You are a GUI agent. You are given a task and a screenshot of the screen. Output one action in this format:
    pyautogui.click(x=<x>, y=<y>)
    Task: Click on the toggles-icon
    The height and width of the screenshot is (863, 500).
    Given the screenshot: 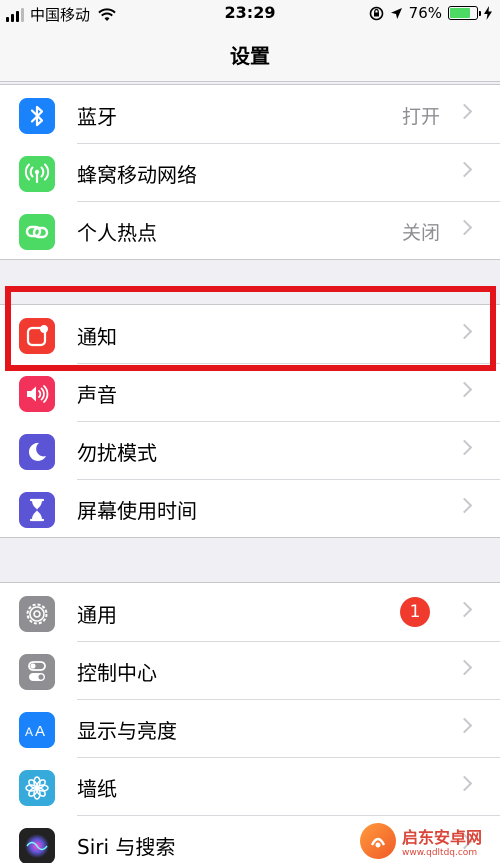 What is the action you would take?
    pyautogui.click(x=37, y=672)
    